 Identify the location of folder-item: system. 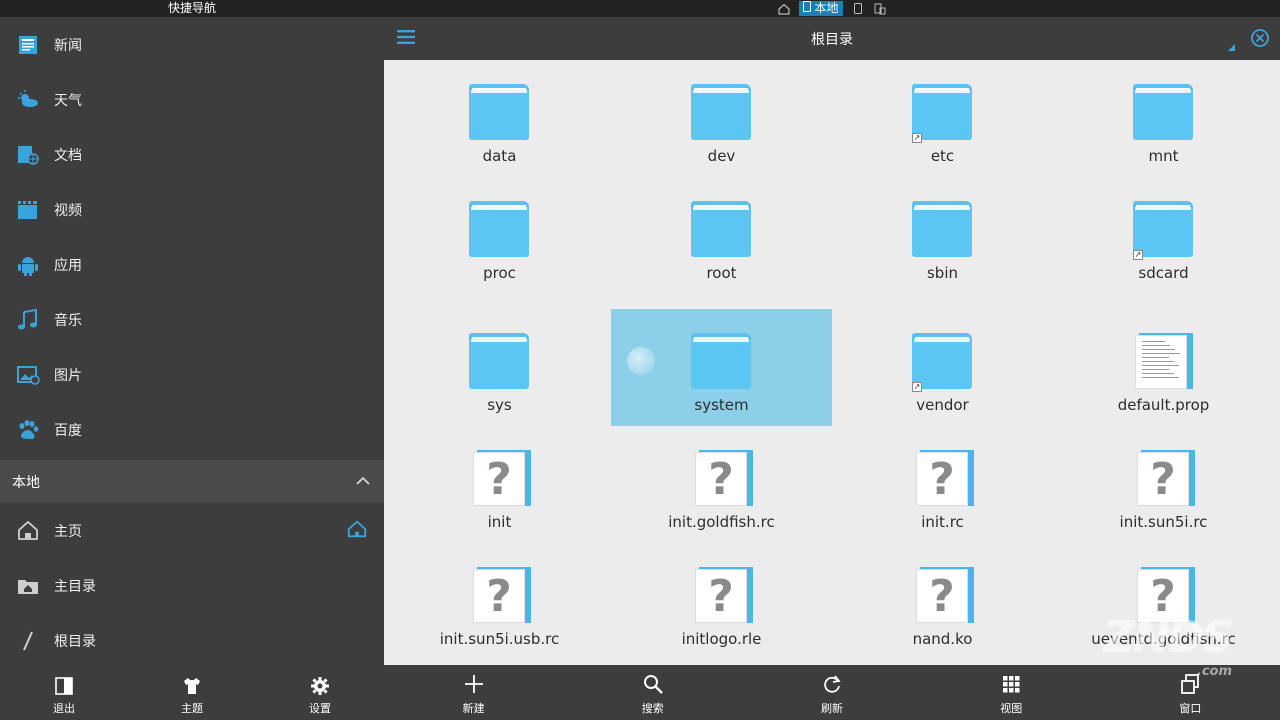
(721, 367).